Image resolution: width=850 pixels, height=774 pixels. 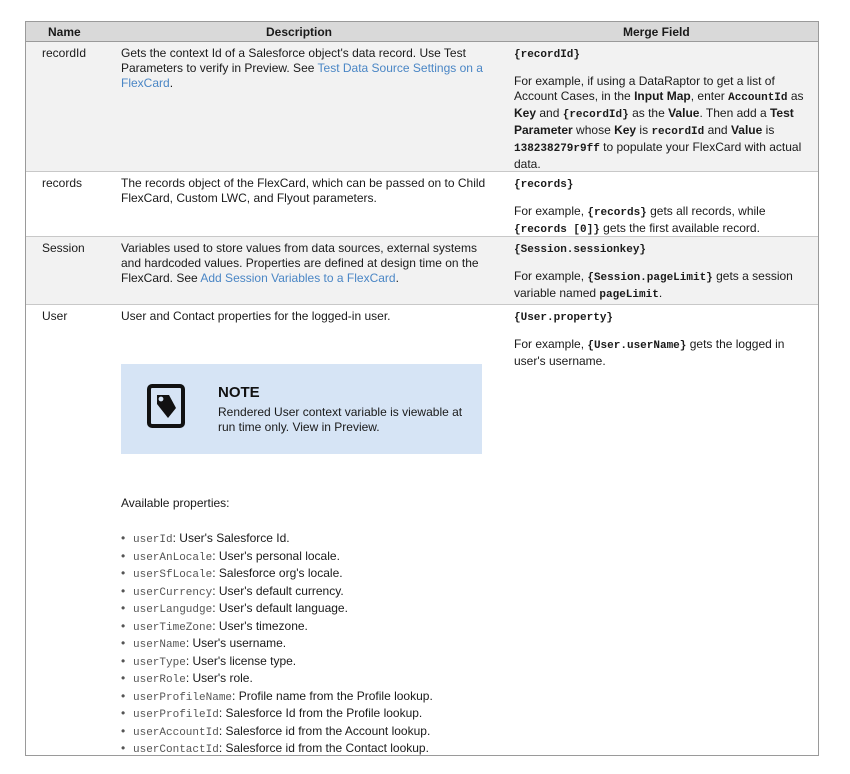 I want to click on row-name: User, so click(x=55, y=316).